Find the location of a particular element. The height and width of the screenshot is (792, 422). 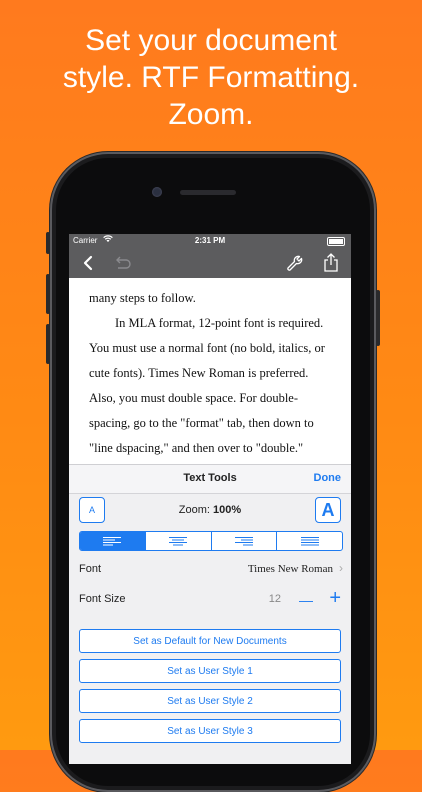

font-value: Times New Roman is located at coordinates (290, 569).